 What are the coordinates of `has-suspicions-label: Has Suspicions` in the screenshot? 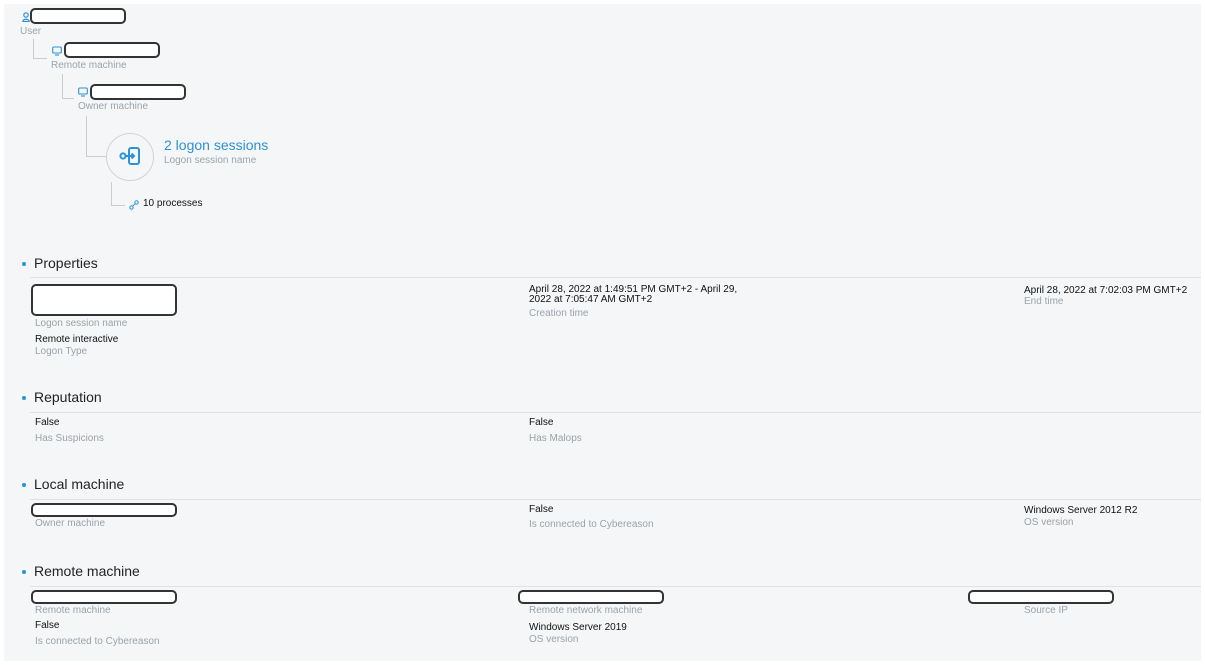 It's located at (69, 438).